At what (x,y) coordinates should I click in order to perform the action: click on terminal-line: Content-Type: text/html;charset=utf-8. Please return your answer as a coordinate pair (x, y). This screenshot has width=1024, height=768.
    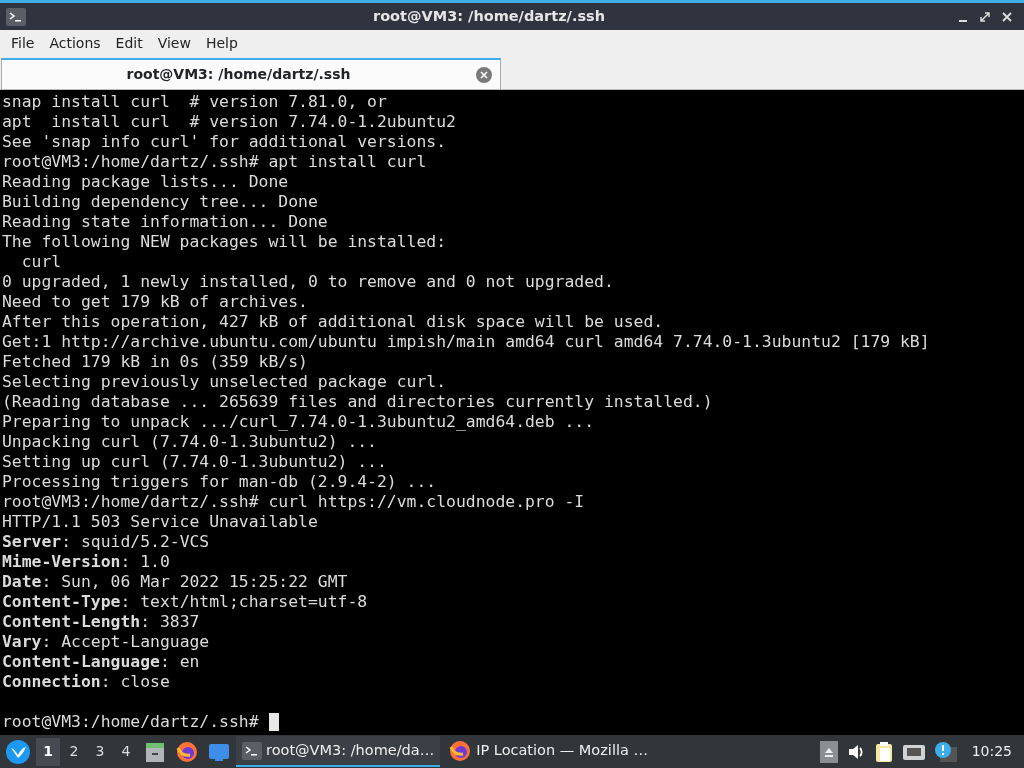
    Looking at the image, I should click on (185, 602).